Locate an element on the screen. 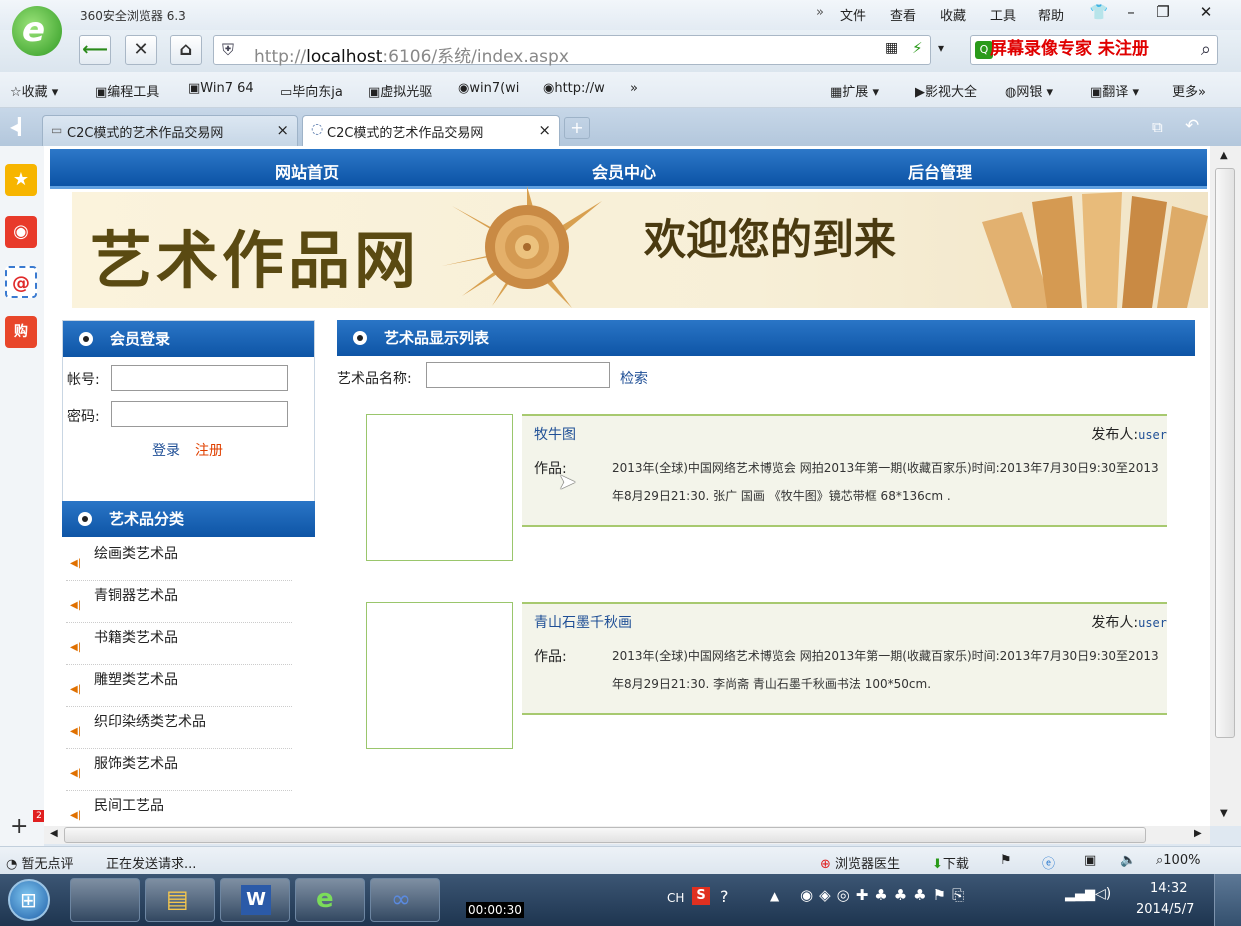  account-input is located at coordinates (199, 378).